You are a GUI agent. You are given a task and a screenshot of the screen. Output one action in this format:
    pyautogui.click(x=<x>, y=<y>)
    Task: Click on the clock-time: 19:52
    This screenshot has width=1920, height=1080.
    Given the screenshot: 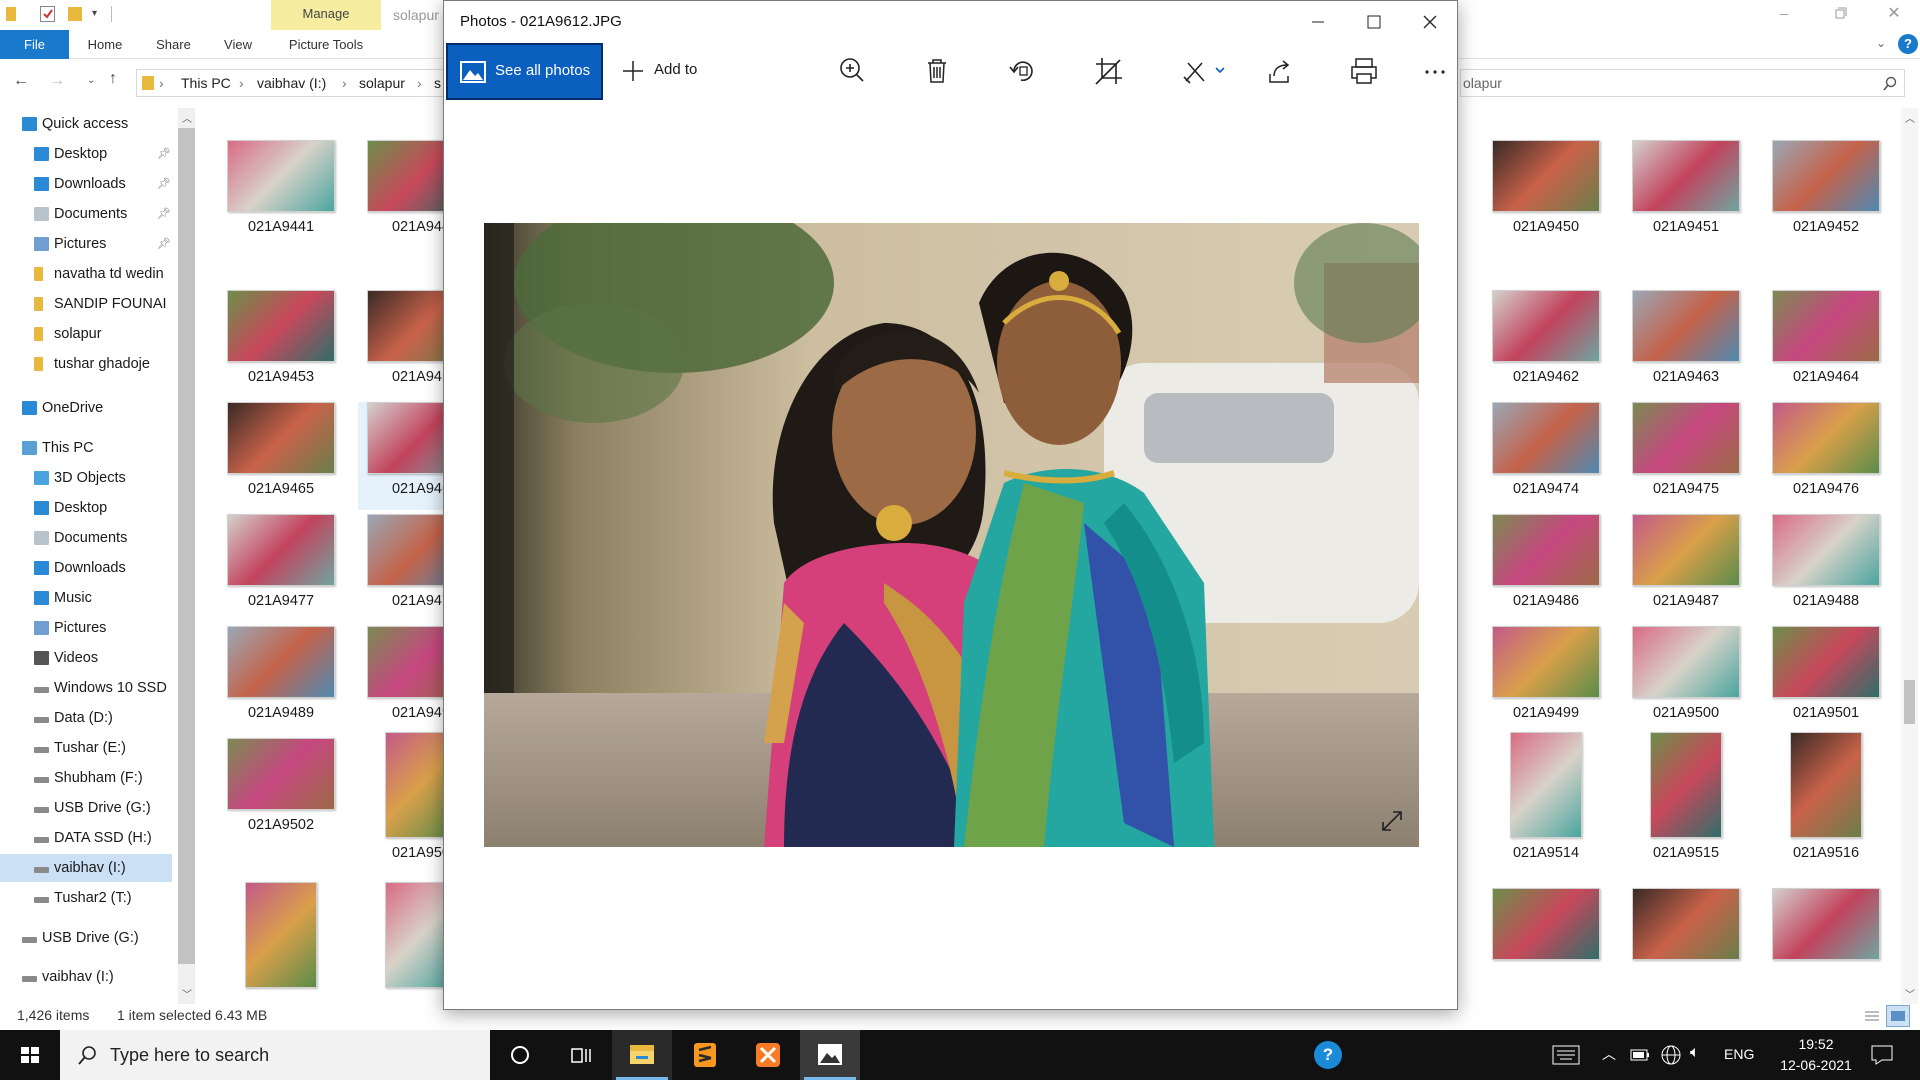 What is the action you would take?
    pyautogui.click(x=1816, y=1044)
    